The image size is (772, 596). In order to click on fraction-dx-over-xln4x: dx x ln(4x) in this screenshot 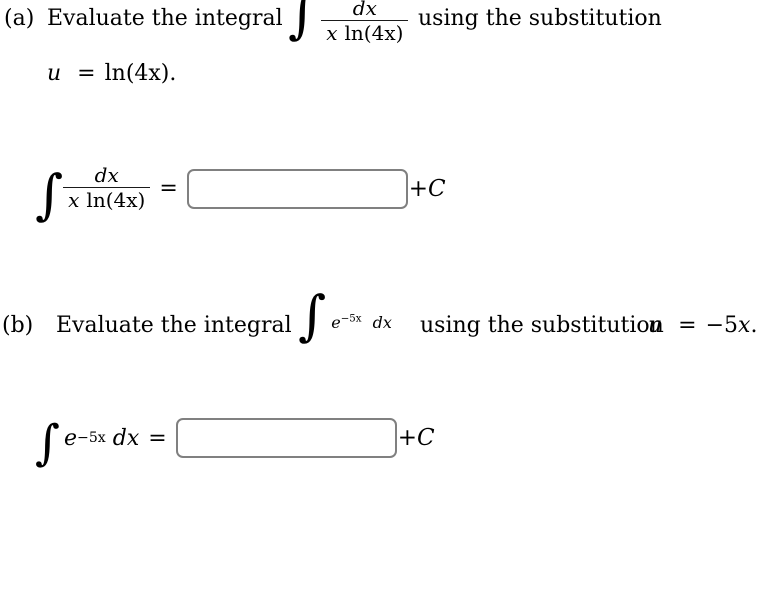, I will do `click(365, 23)`.